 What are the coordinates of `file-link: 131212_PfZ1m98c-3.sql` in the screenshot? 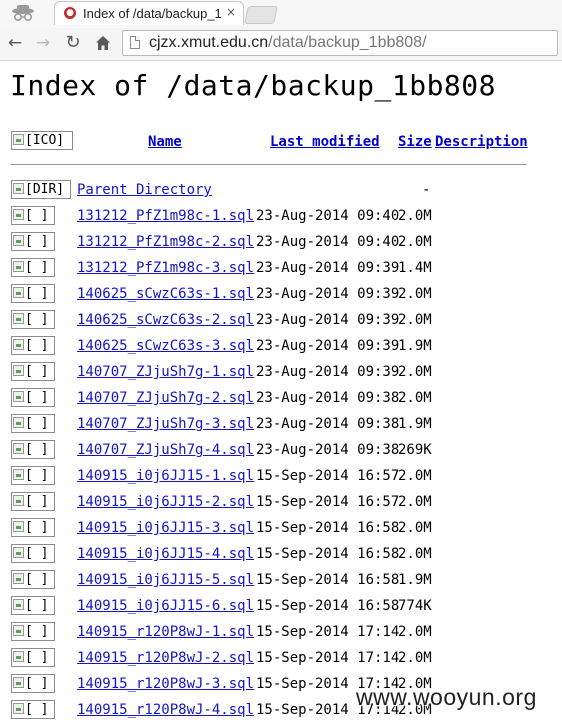 It's located at (165, 268).